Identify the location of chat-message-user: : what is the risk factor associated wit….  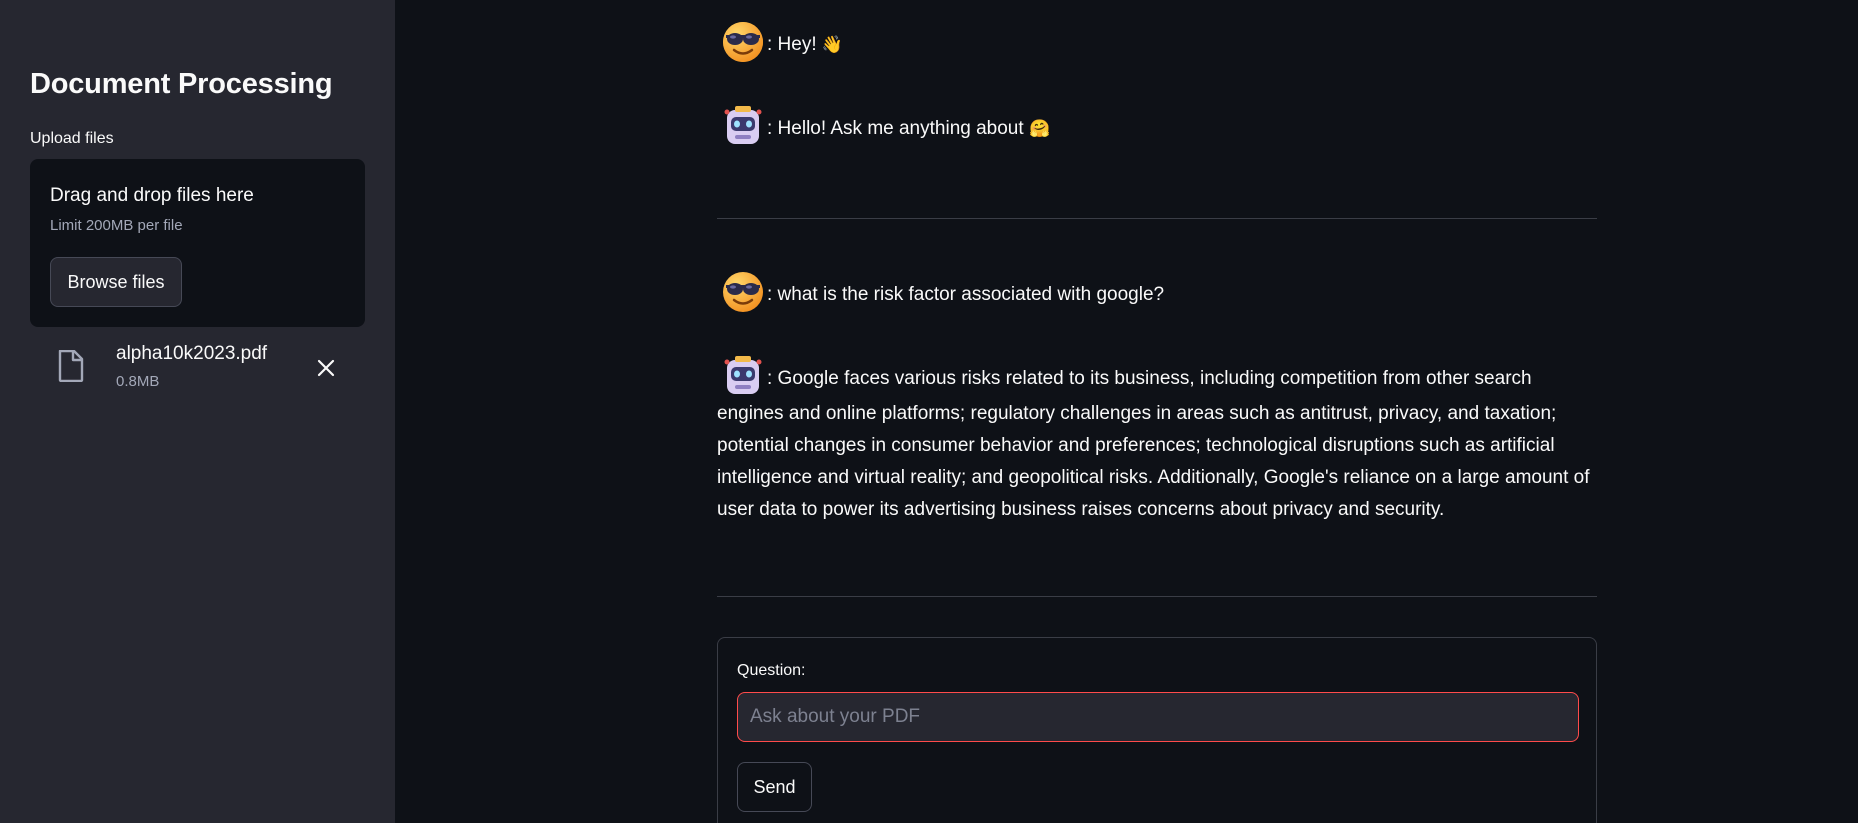
(1157, 292).